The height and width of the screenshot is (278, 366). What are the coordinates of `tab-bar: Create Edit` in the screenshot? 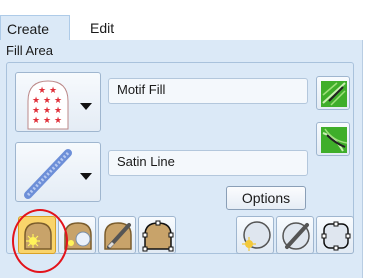 It's located at (183, 20).